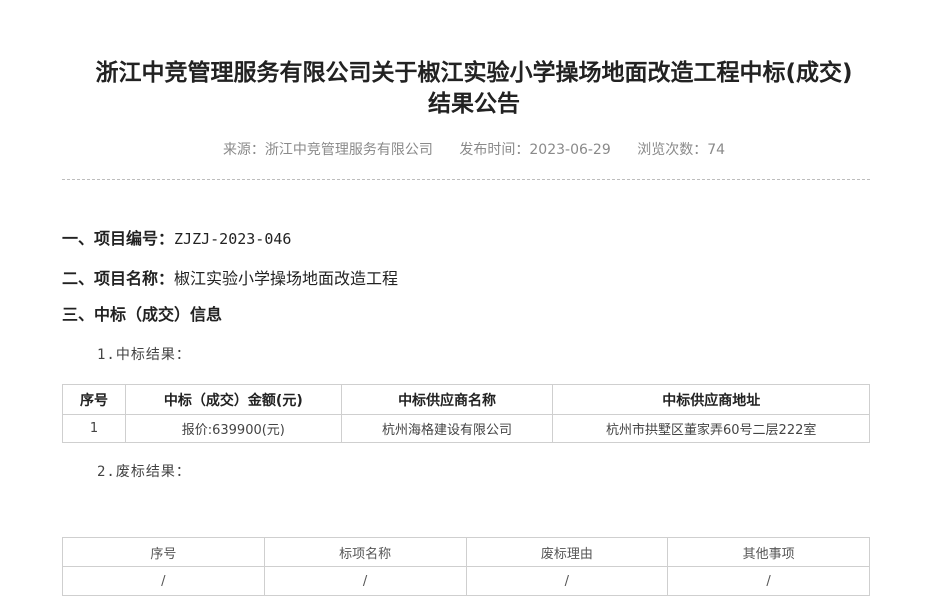 Image resolution: width=948 pixels, height=612 pixels. Describe the element at coordinates (711, 428) in the screenshot. I see `table-cell: 杭州市拱墅区董家弄60号二层222室` at that location.